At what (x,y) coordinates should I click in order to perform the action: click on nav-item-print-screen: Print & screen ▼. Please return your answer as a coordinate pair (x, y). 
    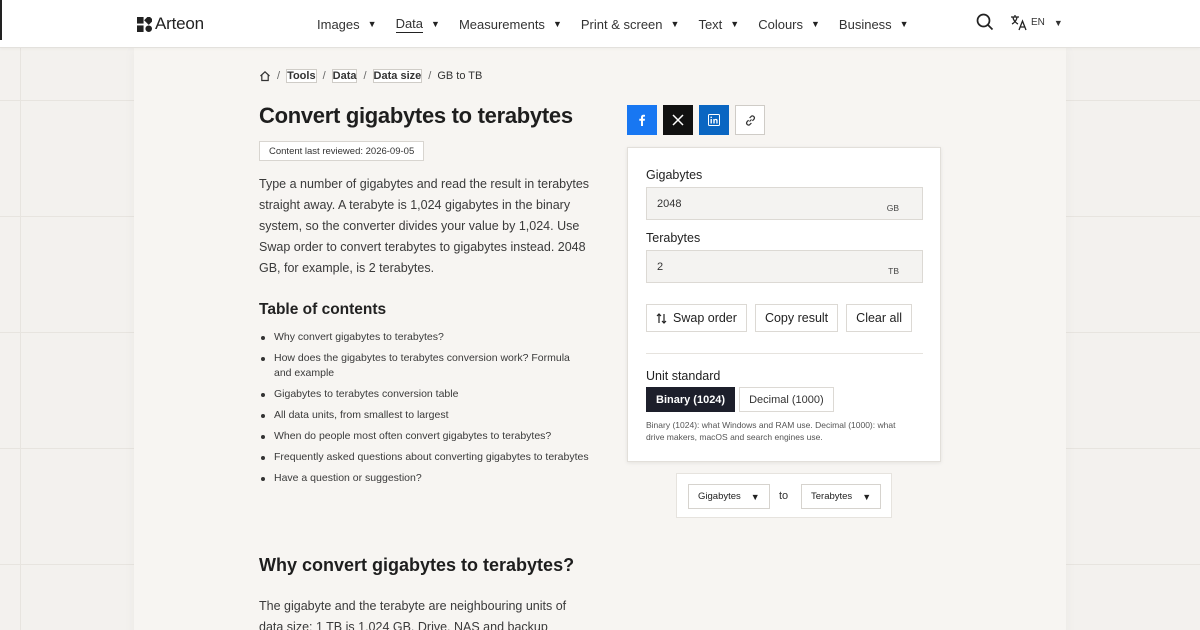
    Looking at the image, I should click on (630, 24).